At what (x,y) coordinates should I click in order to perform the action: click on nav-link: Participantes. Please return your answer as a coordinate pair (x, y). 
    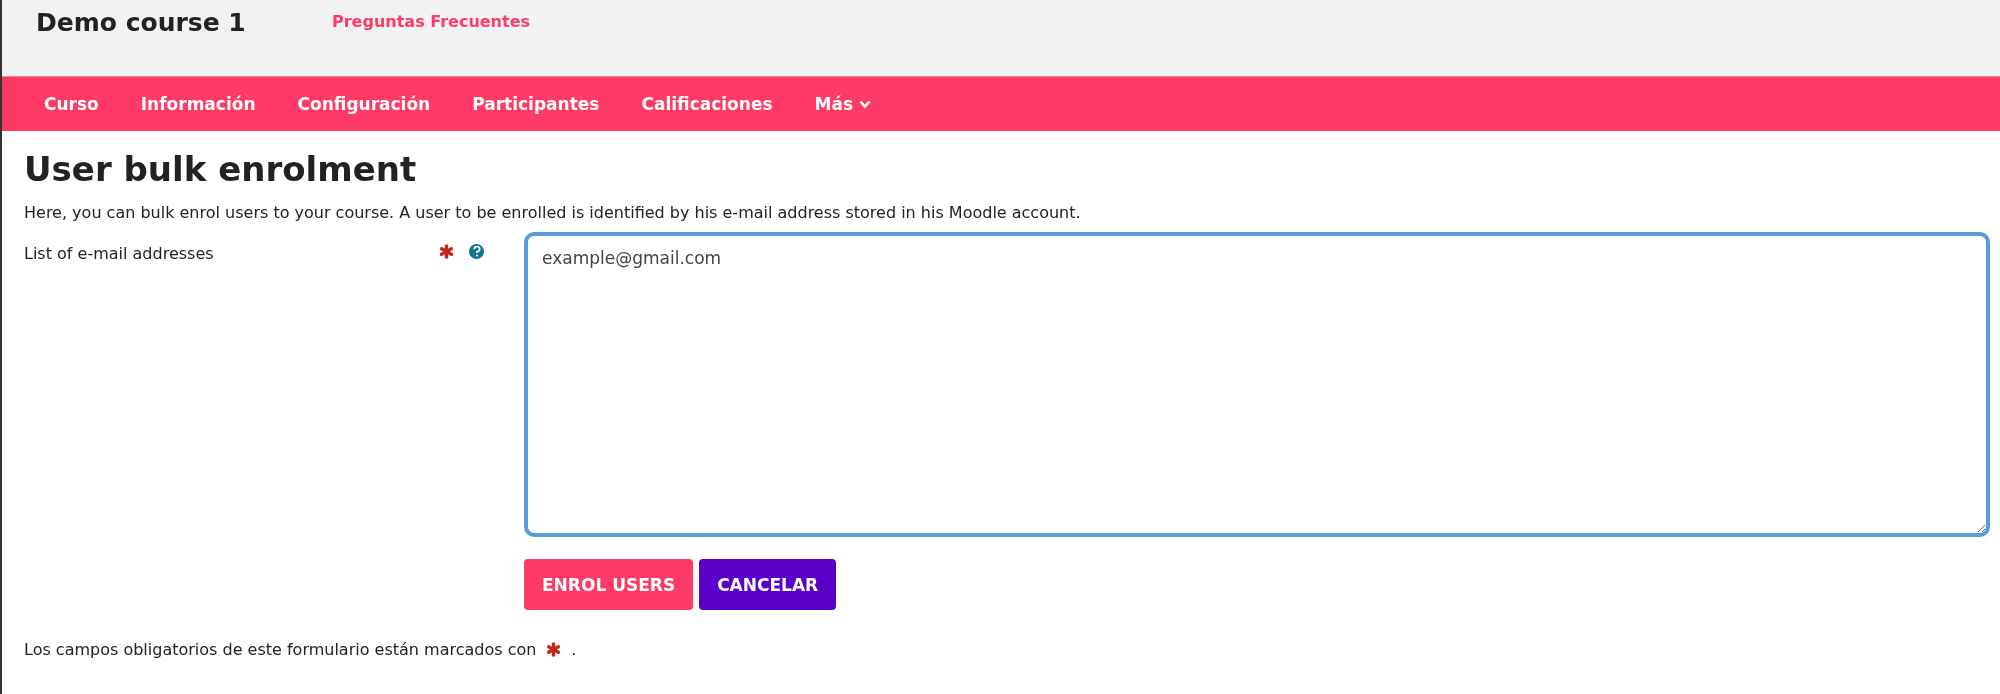
    Looking at the image, I should click on (536, 104).